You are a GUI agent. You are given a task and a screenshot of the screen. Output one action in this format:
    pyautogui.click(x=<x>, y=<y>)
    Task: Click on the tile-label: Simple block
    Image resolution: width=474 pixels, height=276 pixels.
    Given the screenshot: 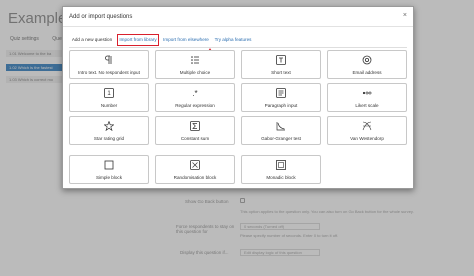 What is the action you would take?
    pyautogui.click(x=109, y=177)
    